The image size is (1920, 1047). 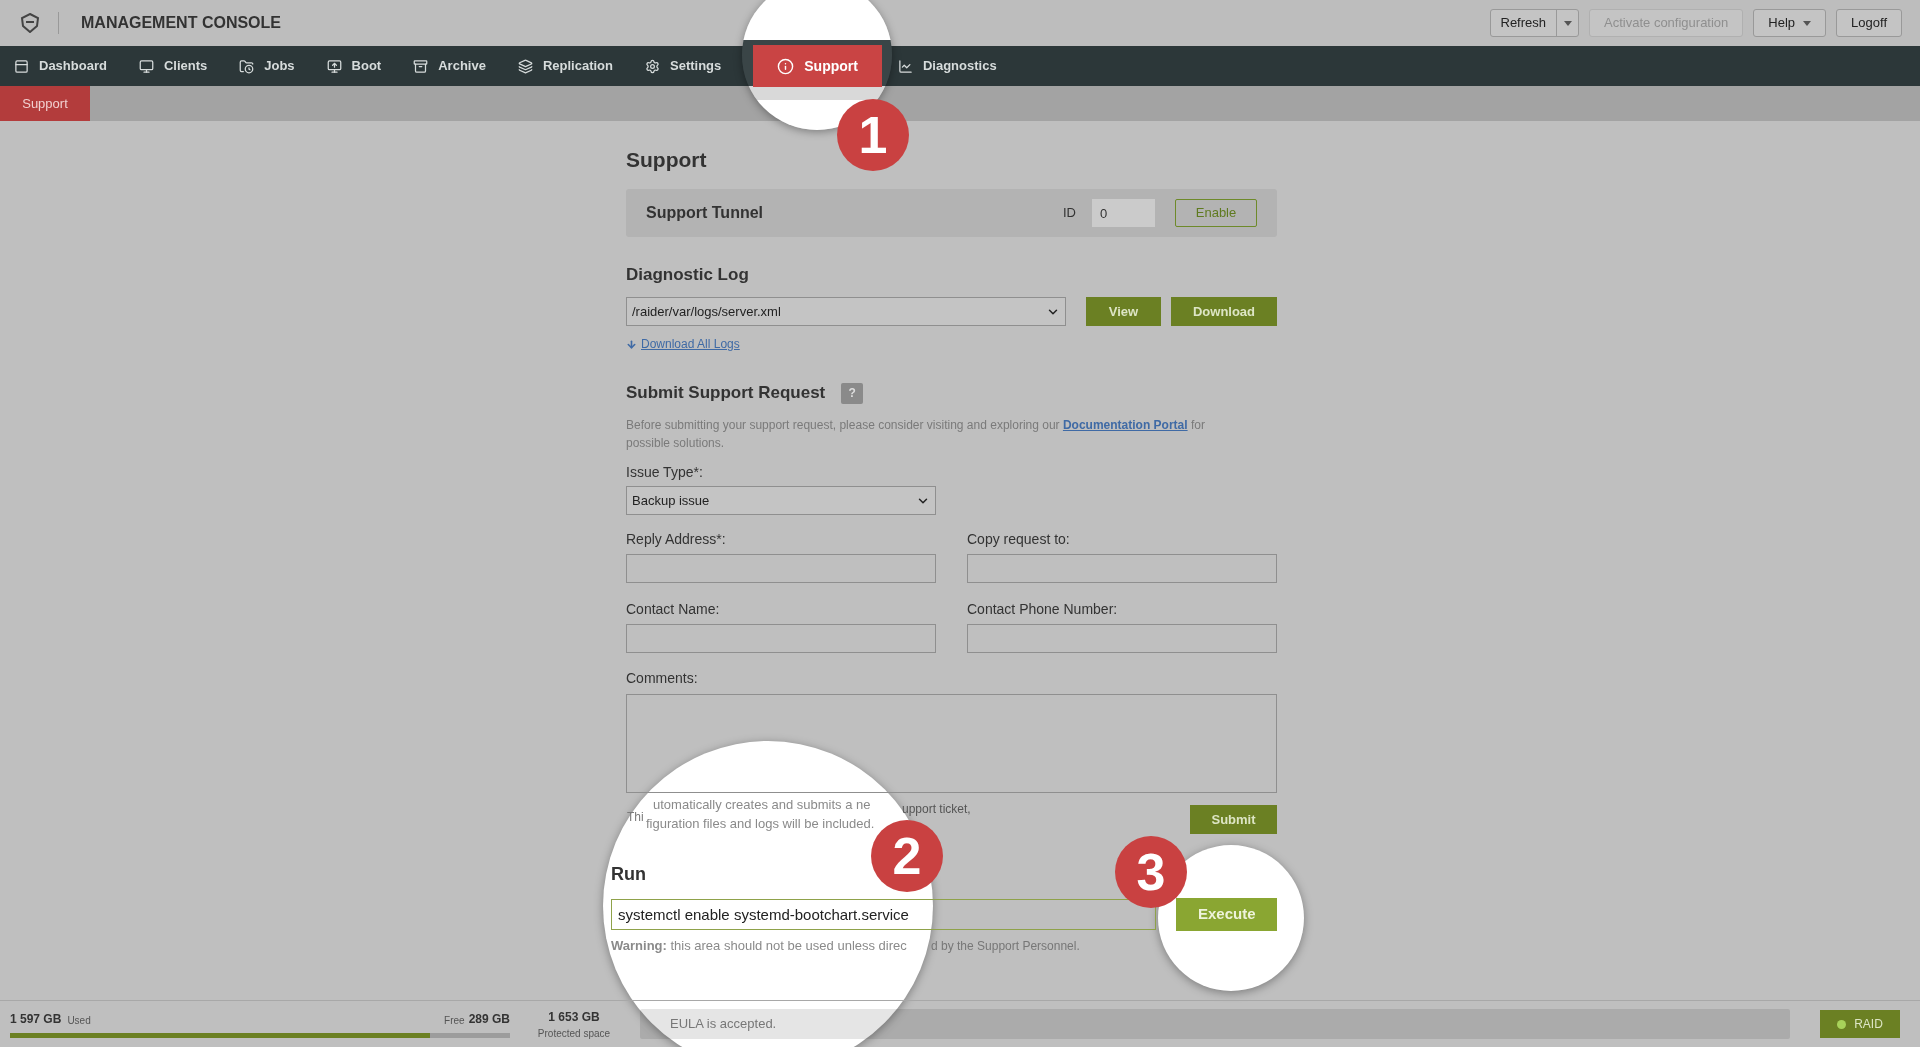 I want to click on nav-tab: Clients, so click(x=173, y=66).